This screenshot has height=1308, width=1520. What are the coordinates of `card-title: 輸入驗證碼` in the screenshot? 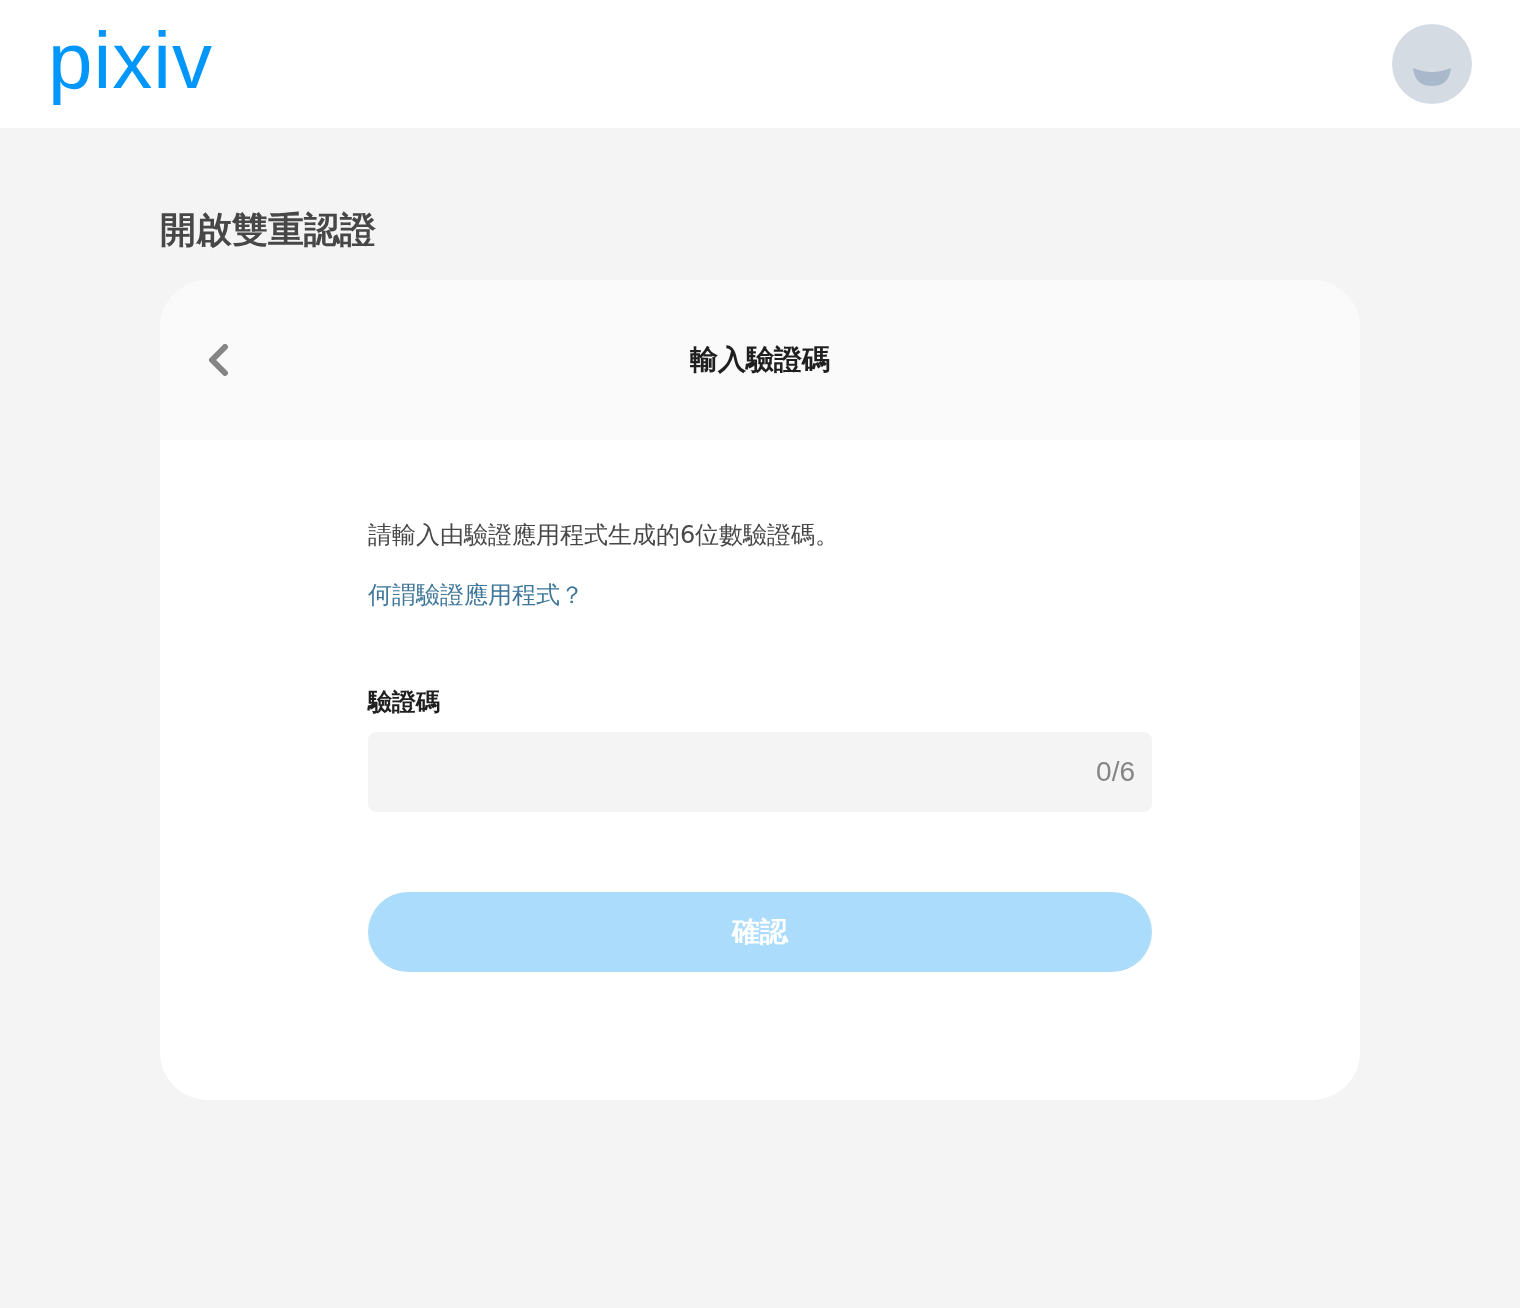 It's located at (760, 360).